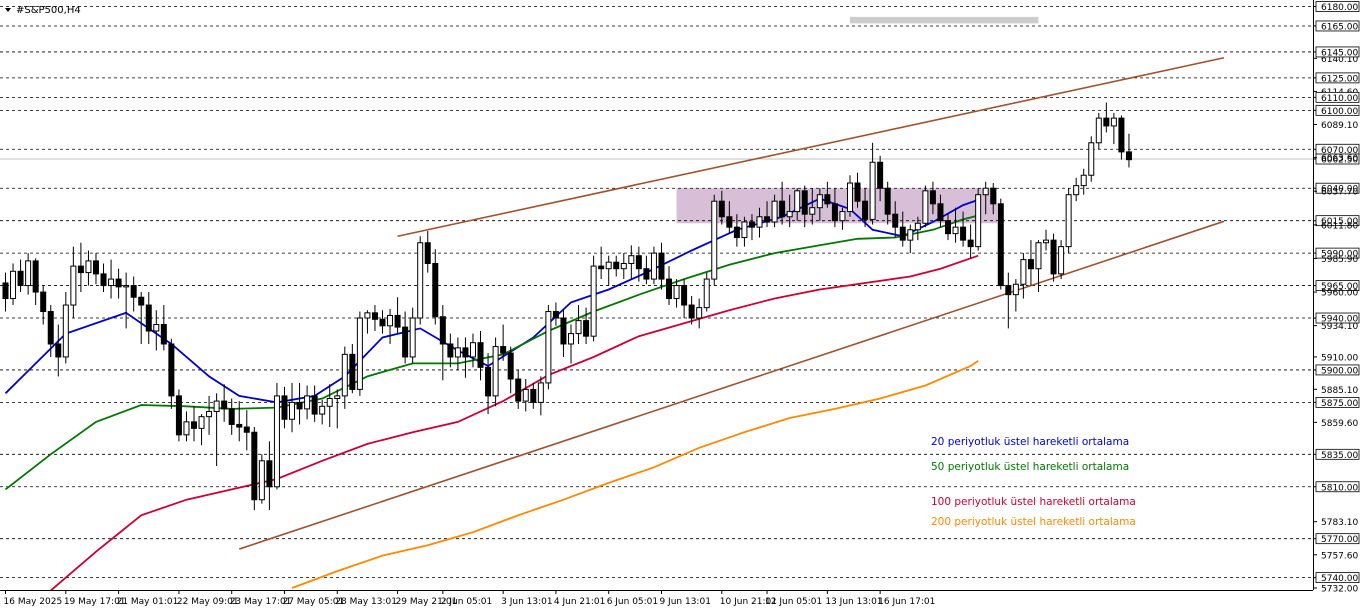 The height and width of the screenshot is (615, 1362). What do you see at coordinates (33, 602) in the screenshot?
I see `x-tick-label: 16 May 2025` at bounding box center [33, 602].